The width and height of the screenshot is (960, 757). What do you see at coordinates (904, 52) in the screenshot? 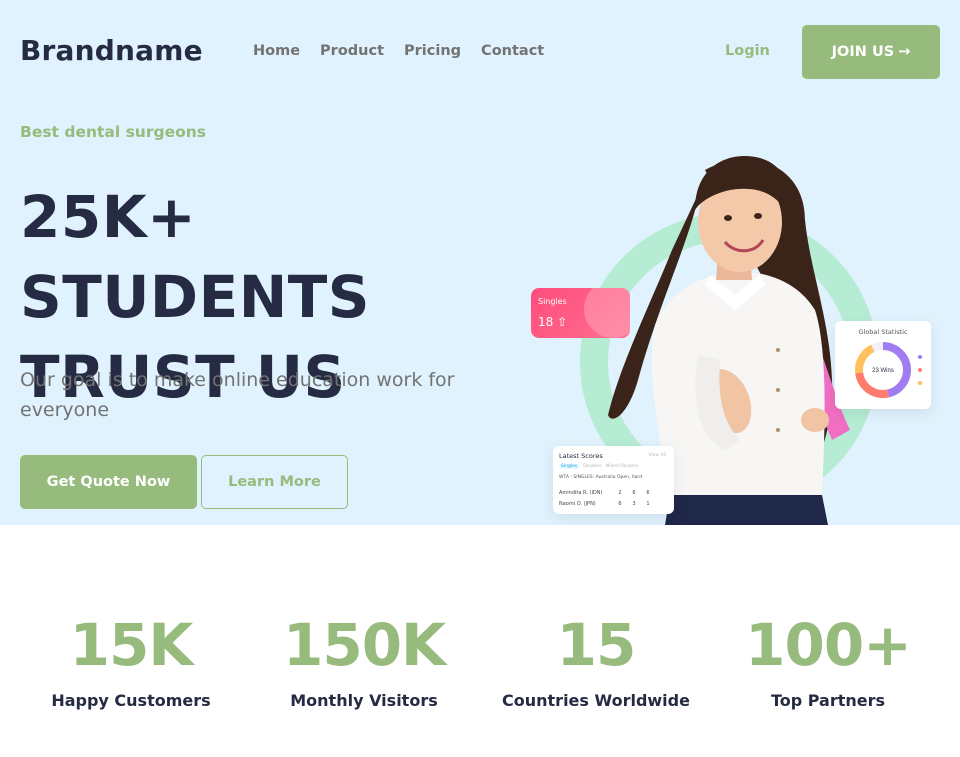
I see `arrow-right-icon: →` at bounding box center [904, 52].